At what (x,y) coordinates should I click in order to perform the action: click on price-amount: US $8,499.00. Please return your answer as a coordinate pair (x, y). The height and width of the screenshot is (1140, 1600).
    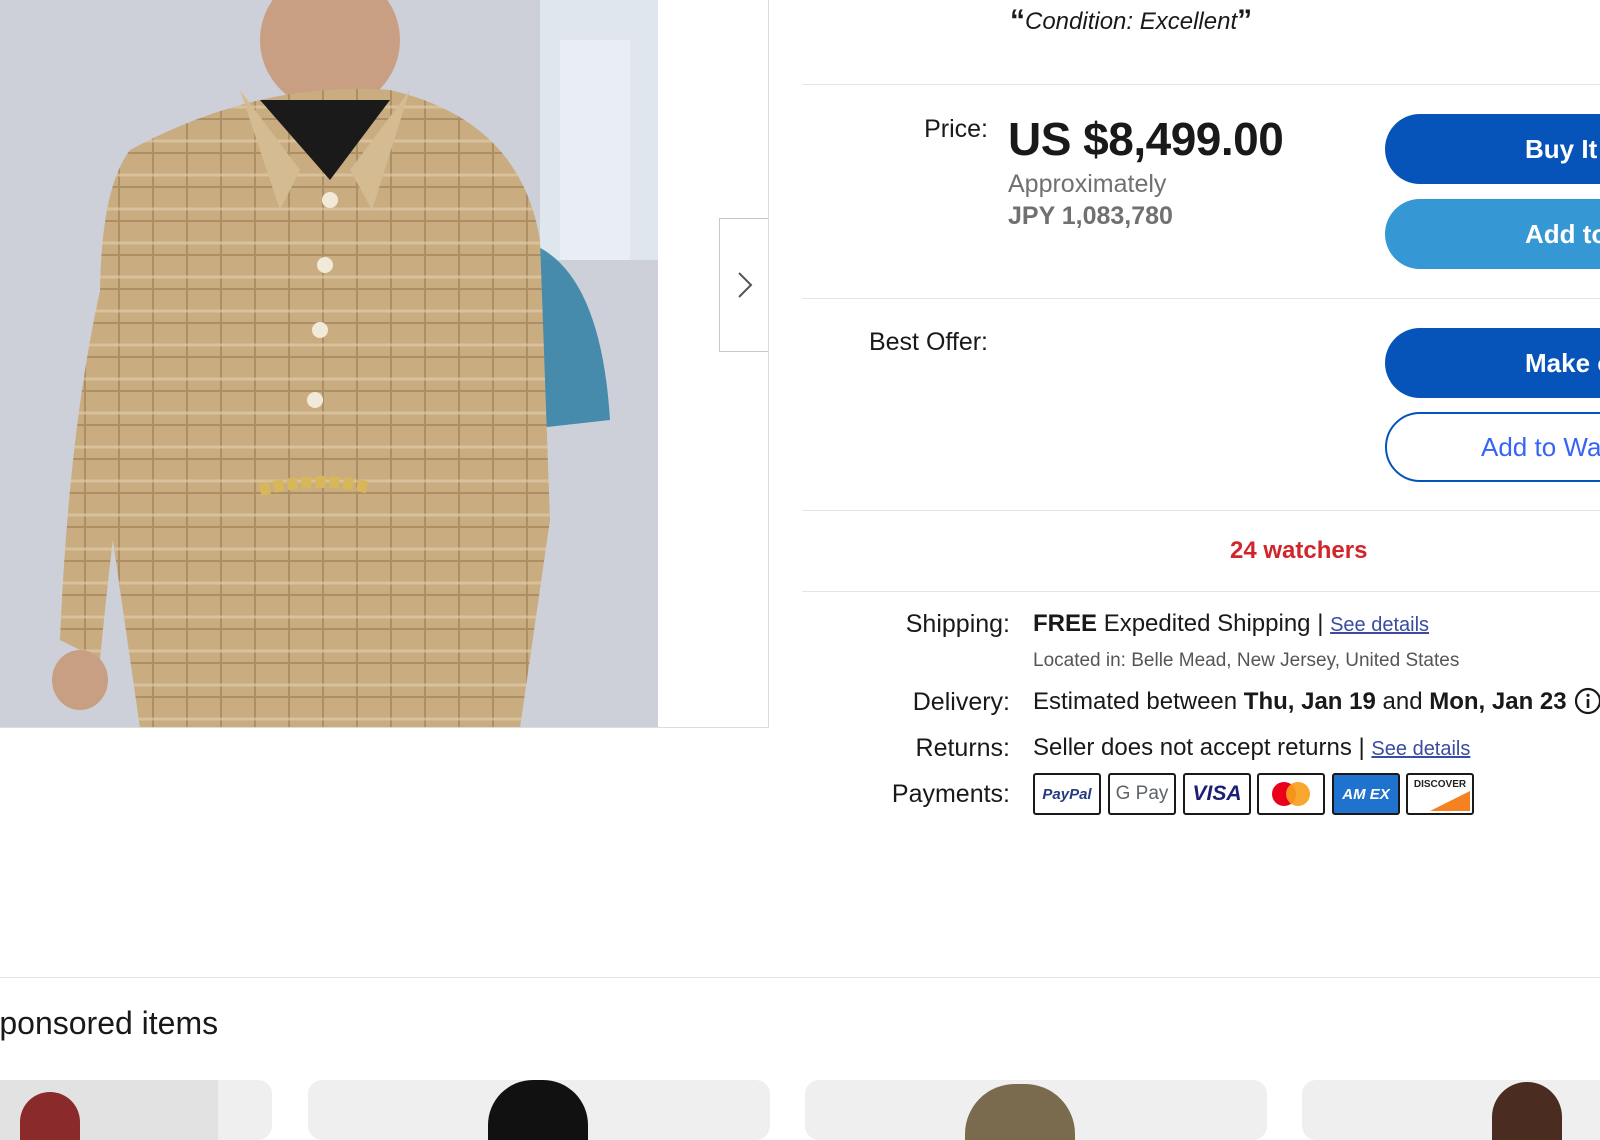
    Looking at the image, I should click on (1146, 139).